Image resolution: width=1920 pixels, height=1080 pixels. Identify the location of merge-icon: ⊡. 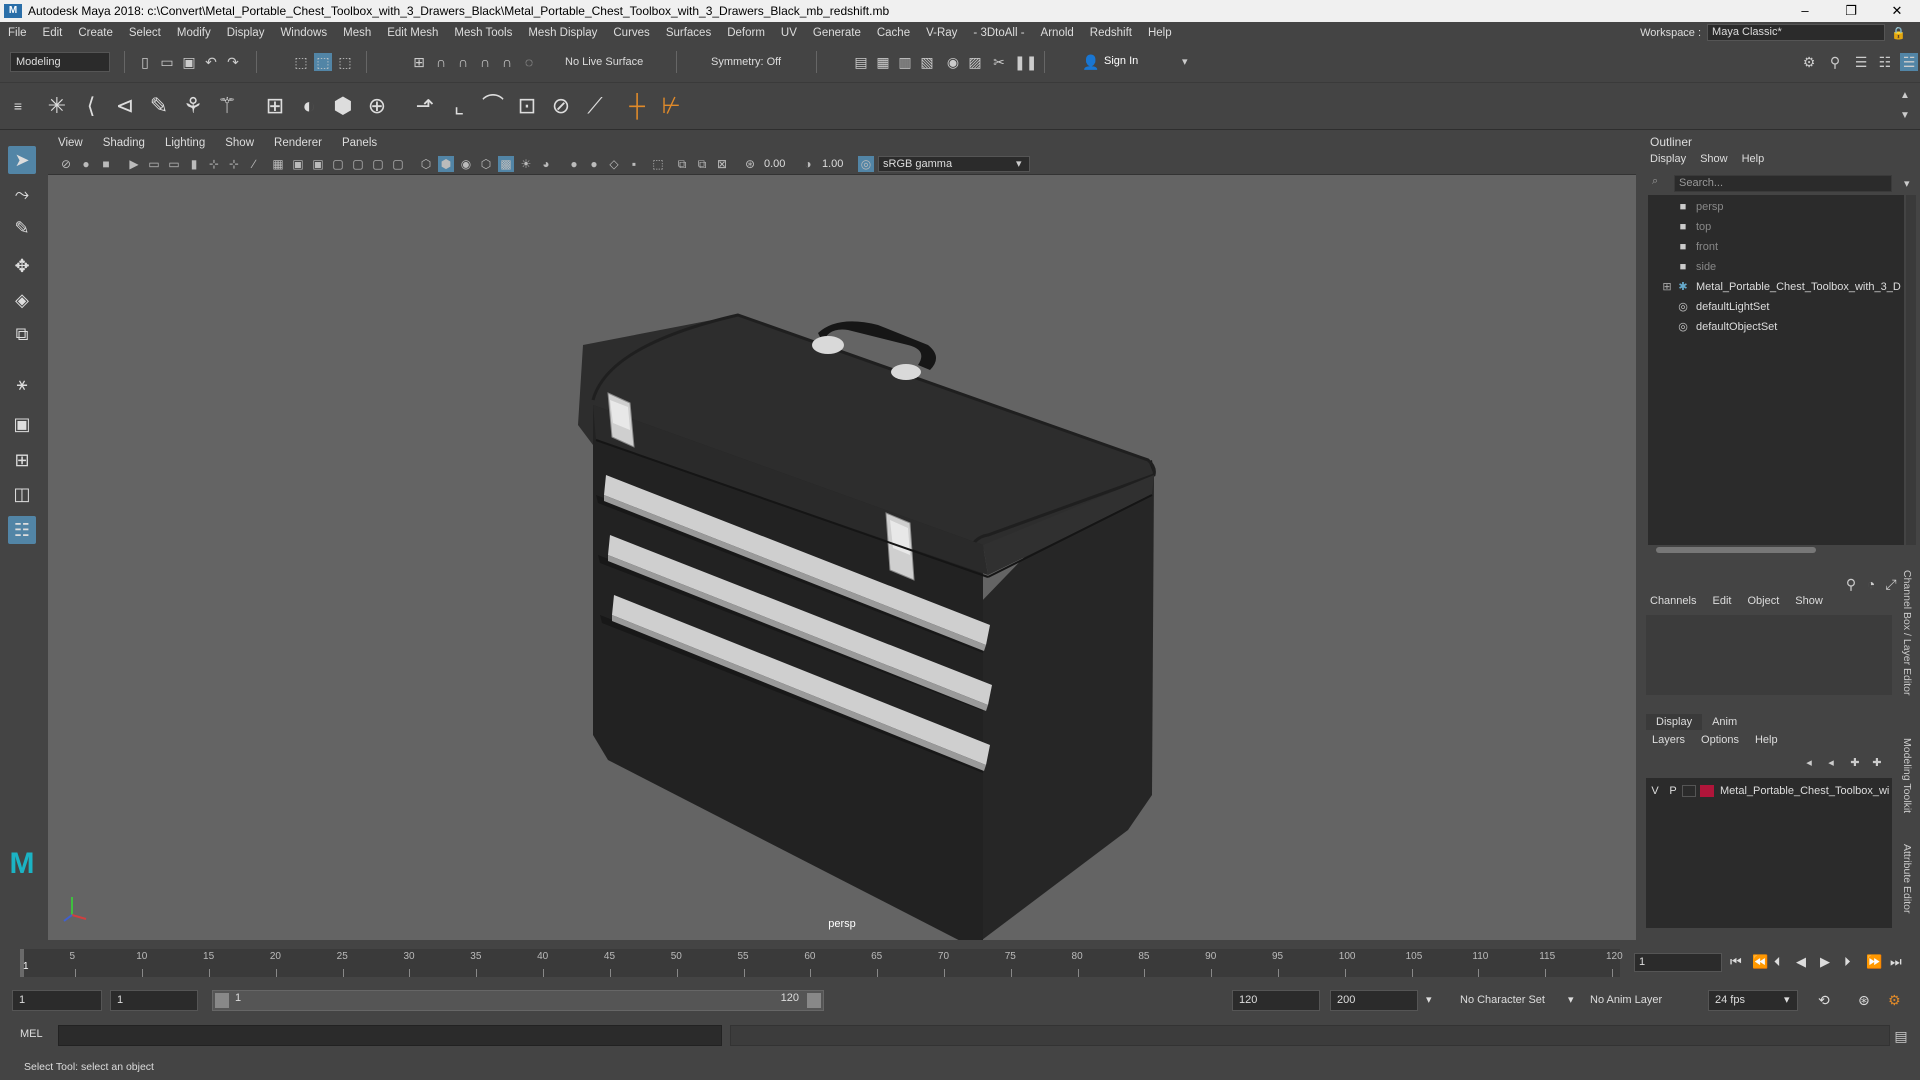
(527, 106).